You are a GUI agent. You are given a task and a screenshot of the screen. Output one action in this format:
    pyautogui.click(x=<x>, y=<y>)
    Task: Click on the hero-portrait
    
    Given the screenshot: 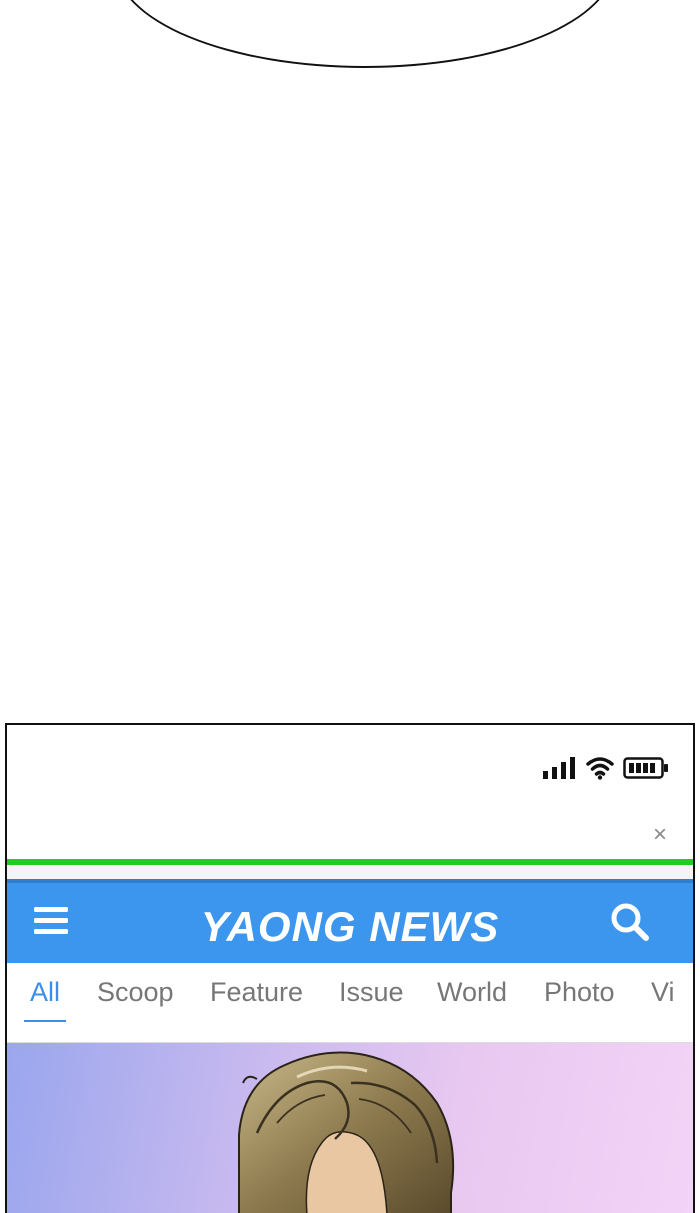 What is the action you would take?
    pyautogui.click(x=346, y=1132)
    